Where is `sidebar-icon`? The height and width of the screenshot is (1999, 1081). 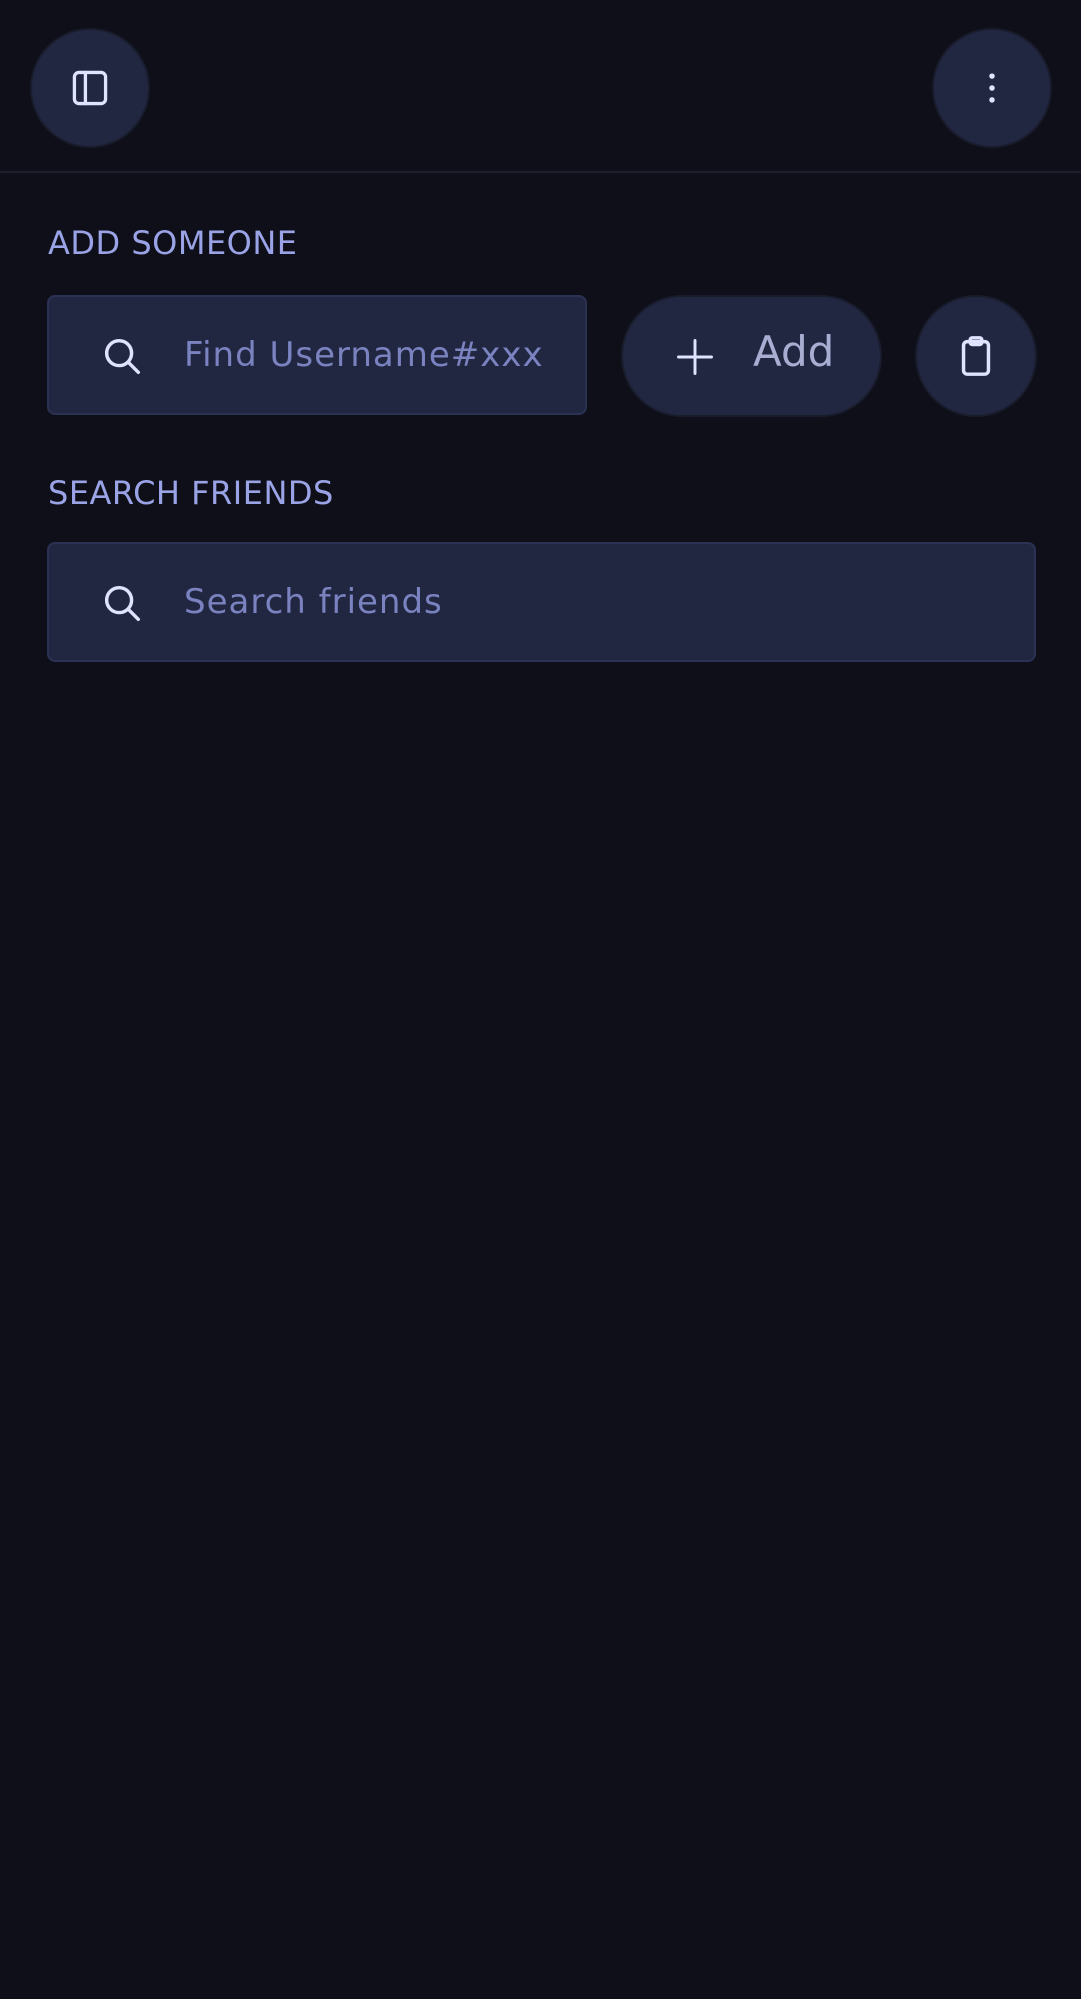
sidebar-icon is located at coordinates (90, 88).